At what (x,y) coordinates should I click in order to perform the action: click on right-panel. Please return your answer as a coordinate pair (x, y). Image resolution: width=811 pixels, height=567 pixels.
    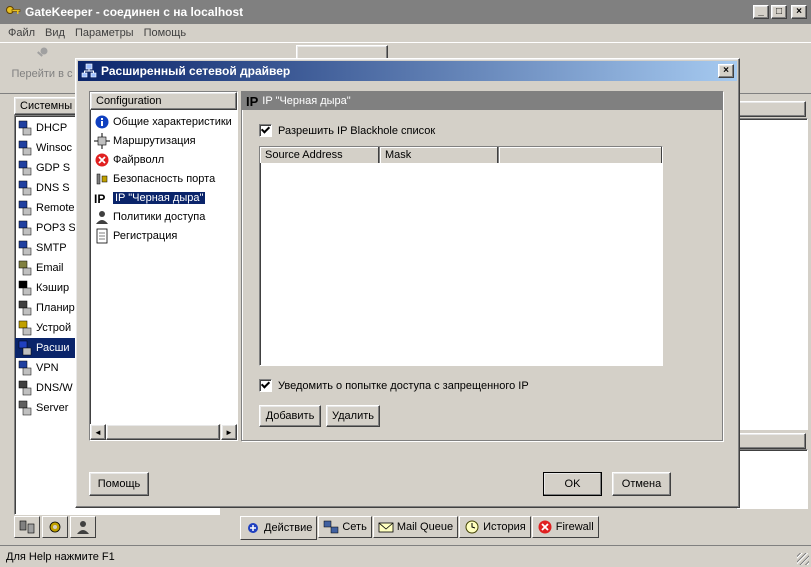
    Looking at the image, I should click on (772, 304).